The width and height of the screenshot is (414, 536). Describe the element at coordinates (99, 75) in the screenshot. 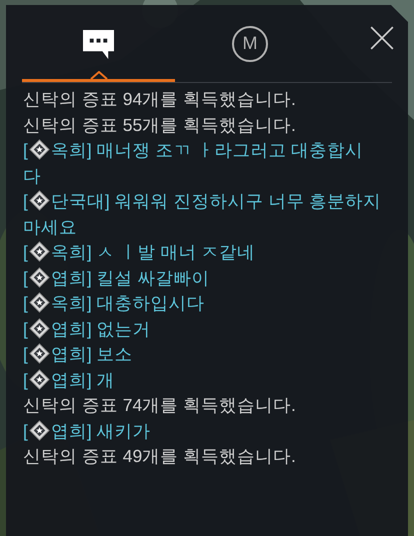

I see `caret-icon` at that location.